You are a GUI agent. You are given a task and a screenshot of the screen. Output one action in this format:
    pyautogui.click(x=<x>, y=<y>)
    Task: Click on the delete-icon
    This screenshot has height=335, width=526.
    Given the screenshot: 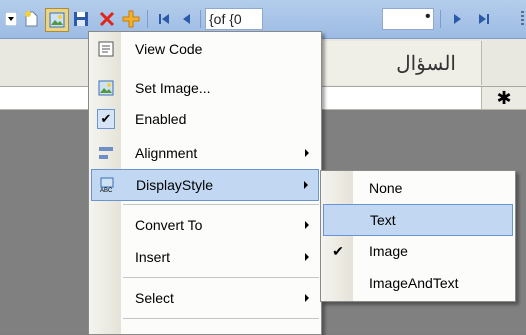 What is the action you would take?
    pyautogui.click(x=107, y=19)
    